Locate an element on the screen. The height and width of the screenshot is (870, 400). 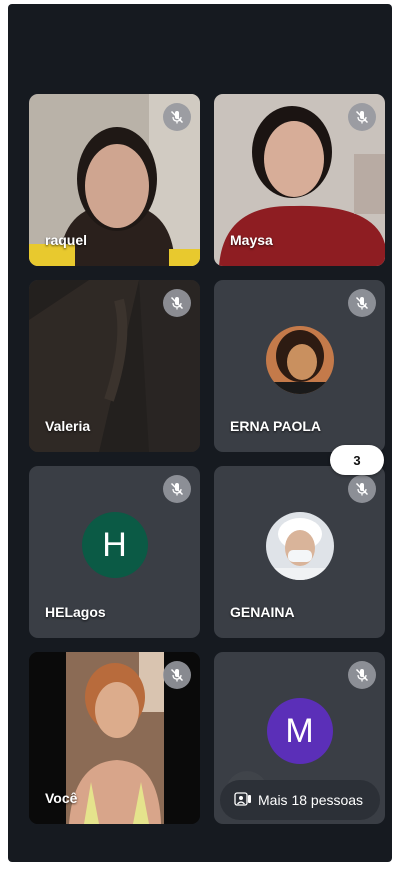
participant-tile-erna-paola: ERNA PAOLA is located at coordinates (299, 366).